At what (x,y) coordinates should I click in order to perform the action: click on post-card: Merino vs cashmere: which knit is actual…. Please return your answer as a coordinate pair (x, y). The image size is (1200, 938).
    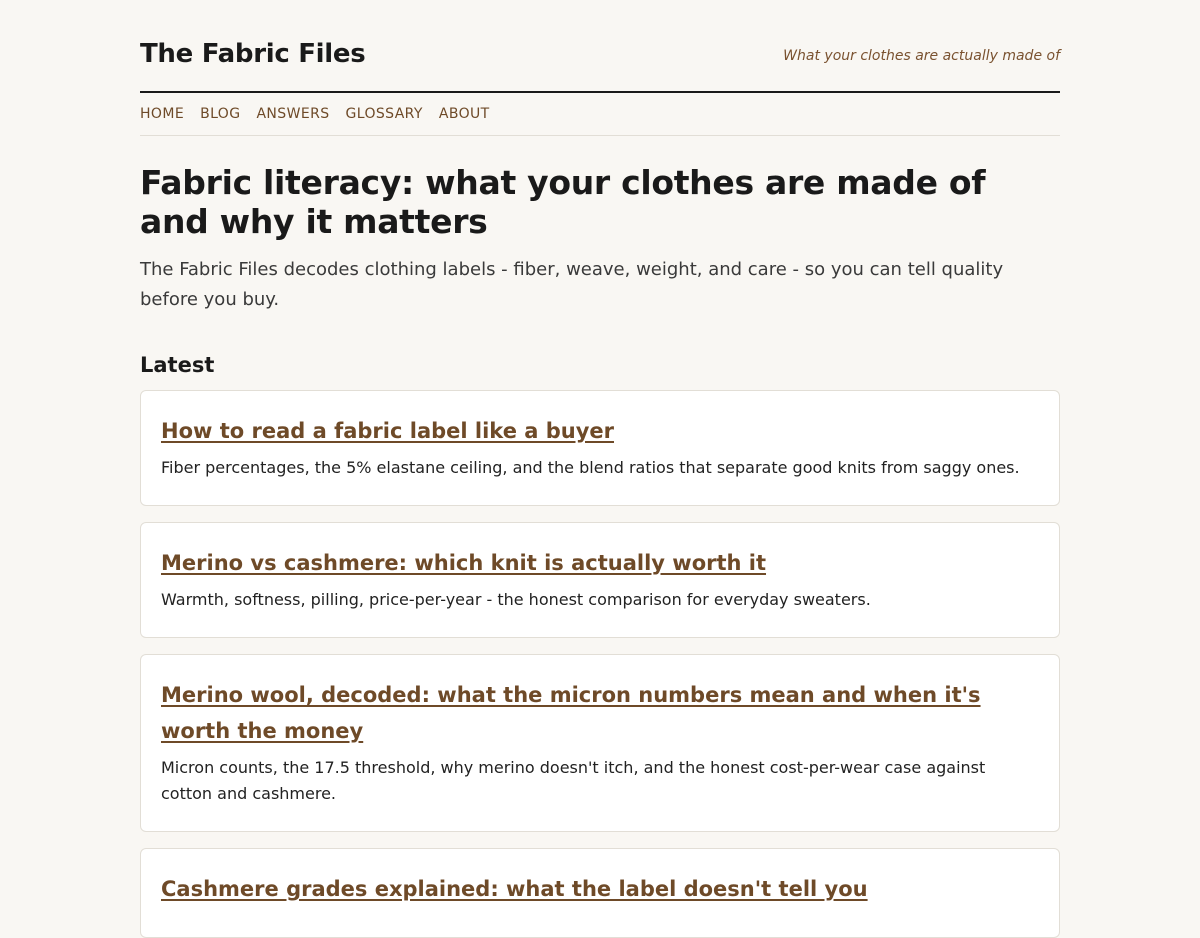
    Looking at the image, I should click on (600, 580).